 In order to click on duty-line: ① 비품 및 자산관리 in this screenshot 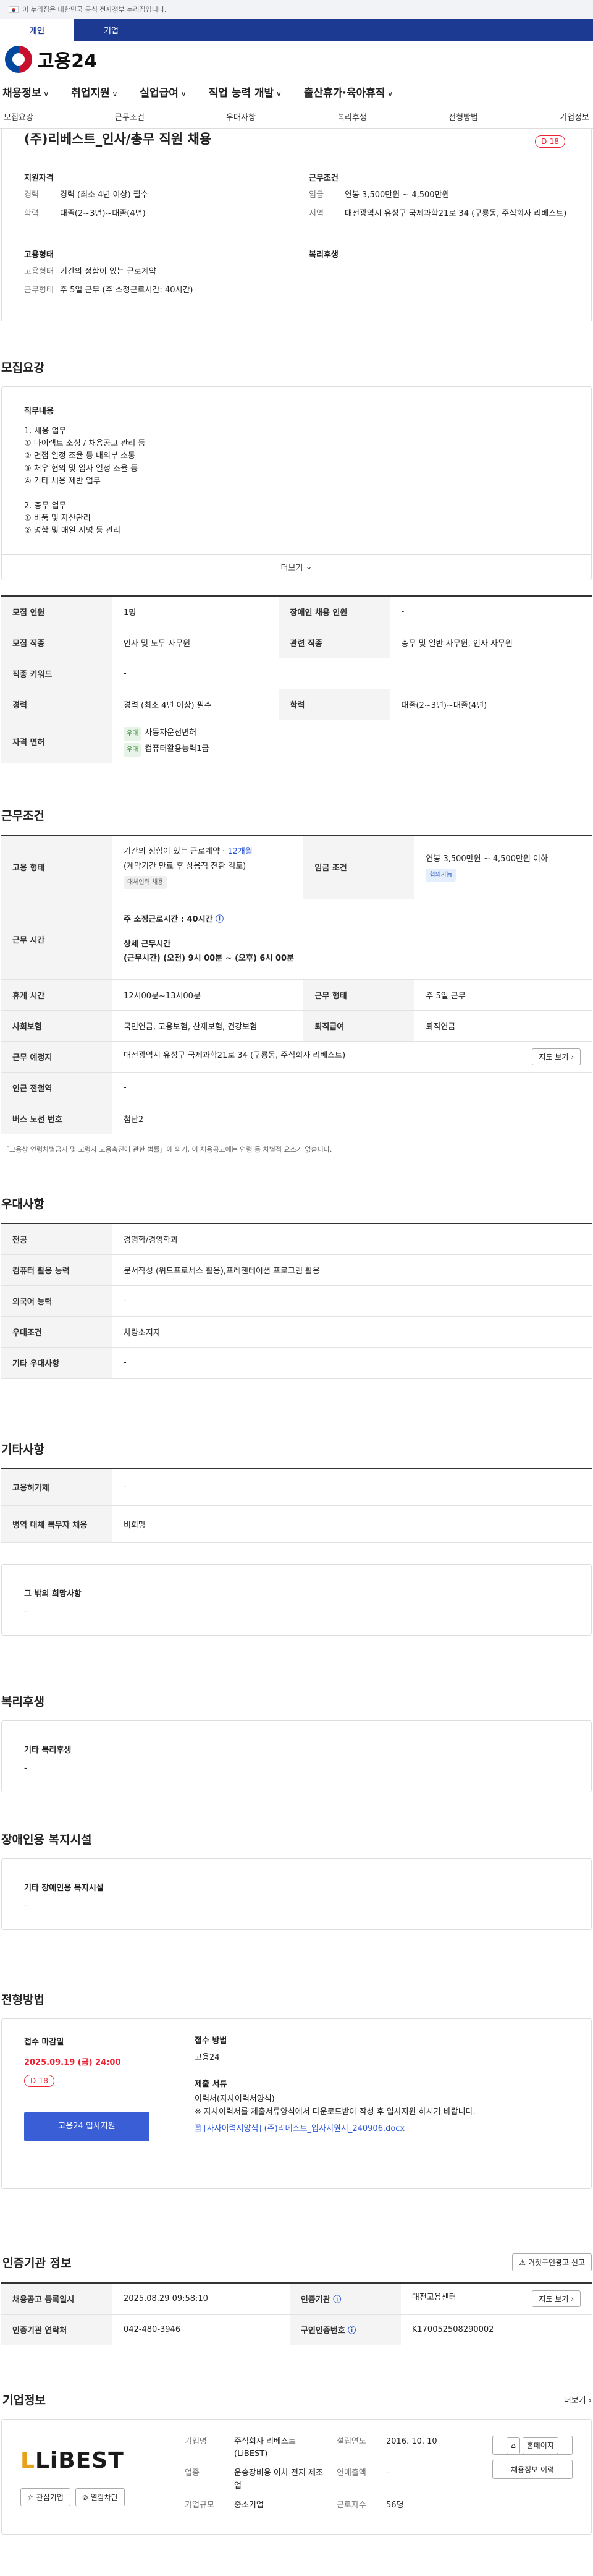, I will do `click(57, 518)`.